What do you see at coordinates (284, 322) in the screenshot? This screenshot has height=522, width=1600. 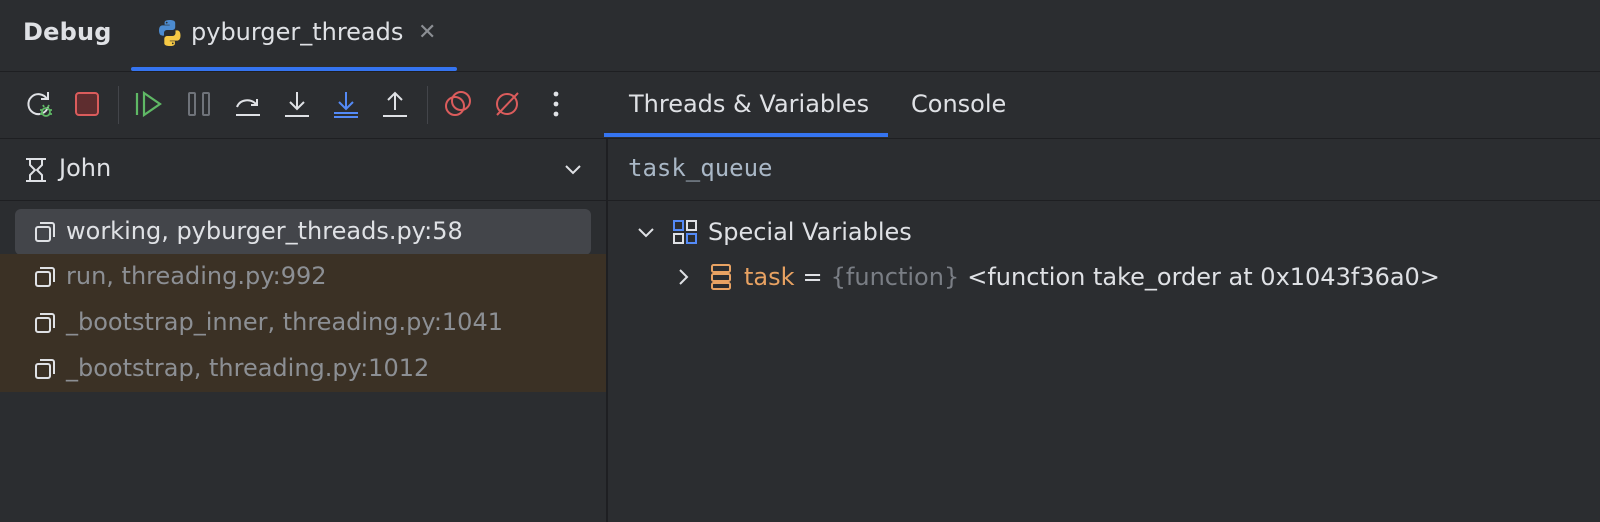 I see `frame-label: _bootstrap_inner, threading.py:1041` at bounding box center [284, 322].